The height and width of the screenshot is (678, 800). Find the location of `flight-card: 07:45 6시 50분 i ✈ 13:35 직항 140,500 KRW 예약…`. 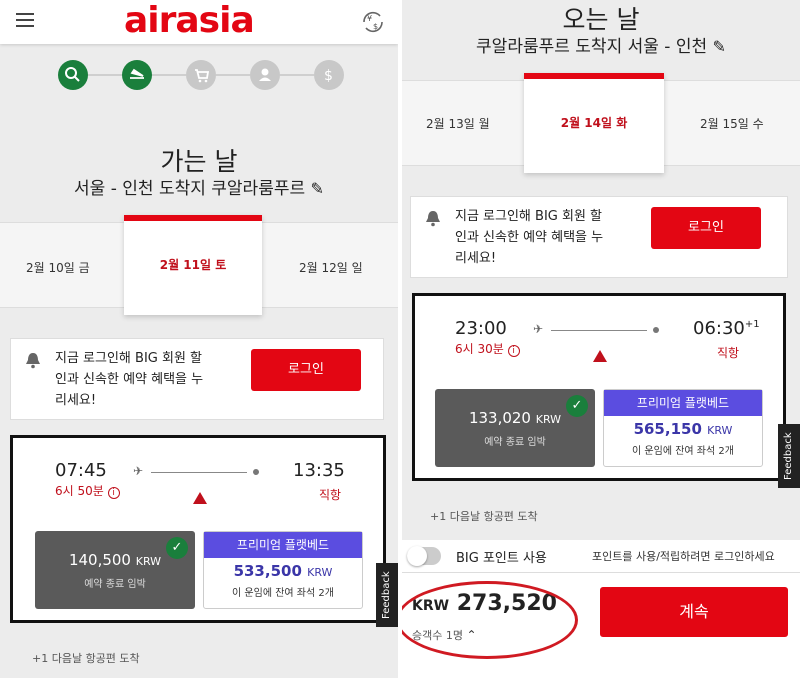

flight-card: 07:45 6시 50분 i ✈ 13:35 직항 140,500 KRW 예약… is located at coordinates (198, 529).